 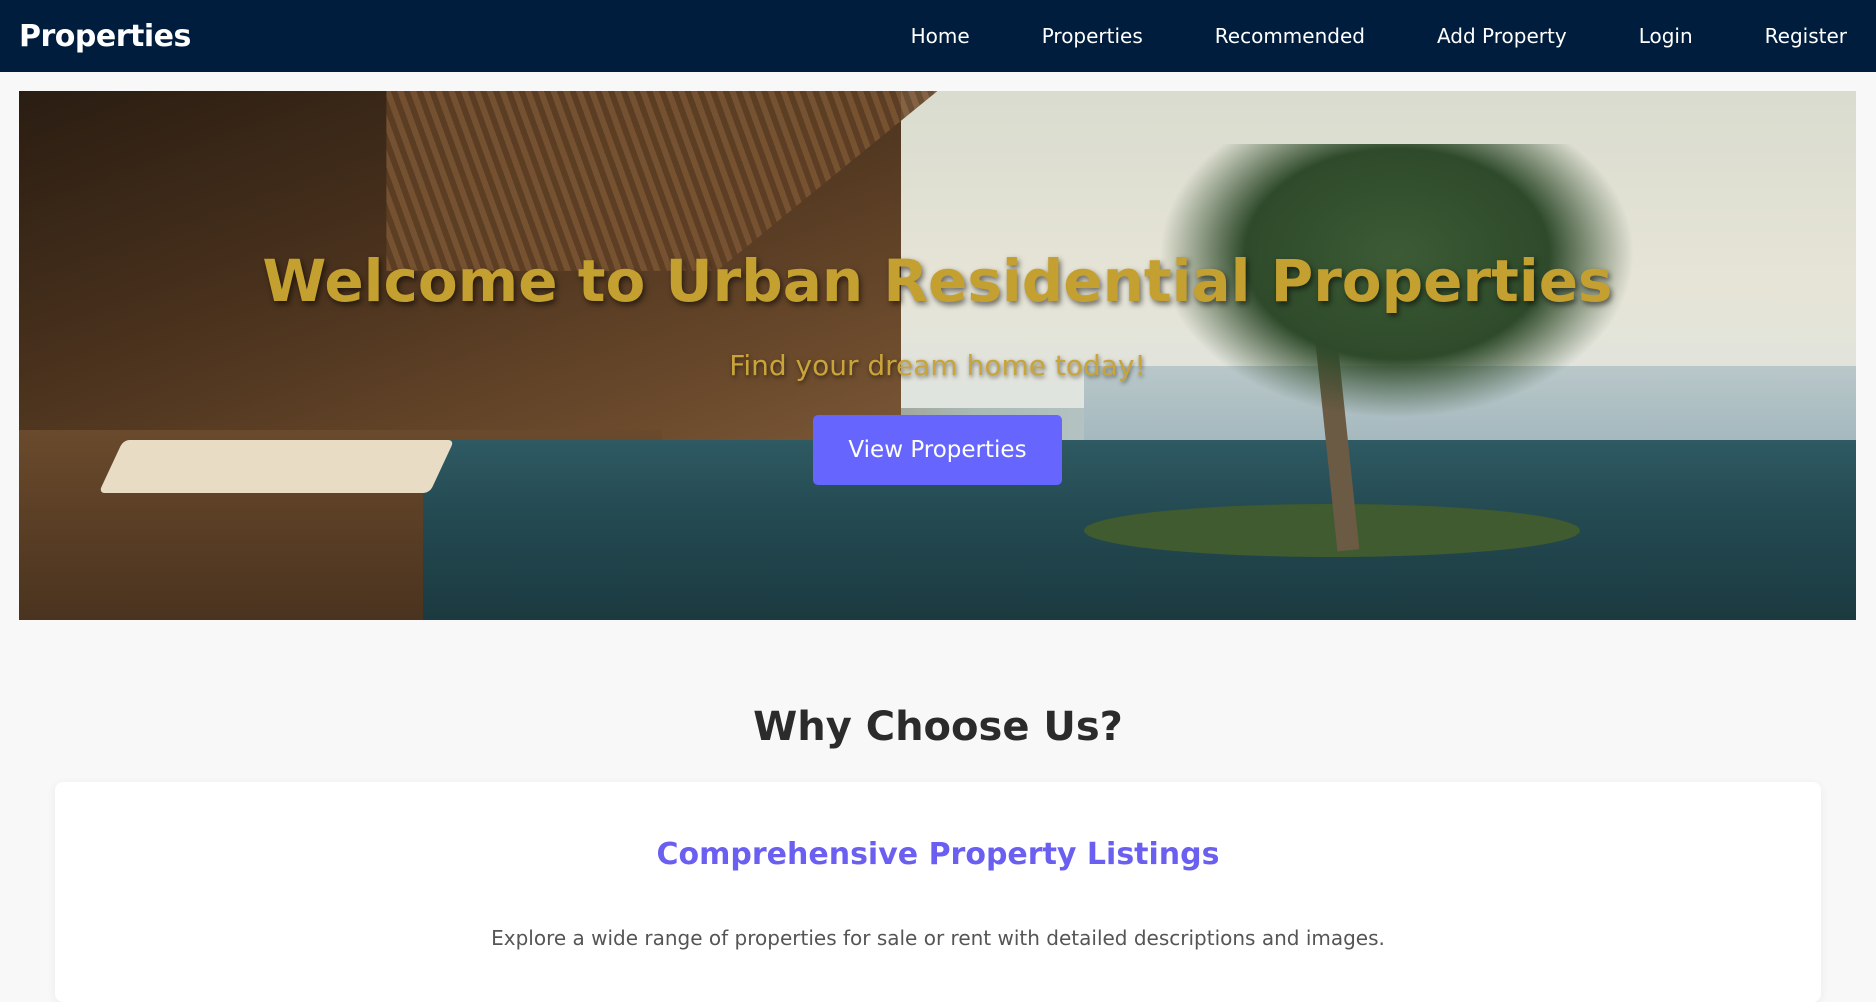 What do you see at coordinates (1666, 36) in the screenshot?
I see `nav-link-login: Login` at bounding box center [1666, 36].